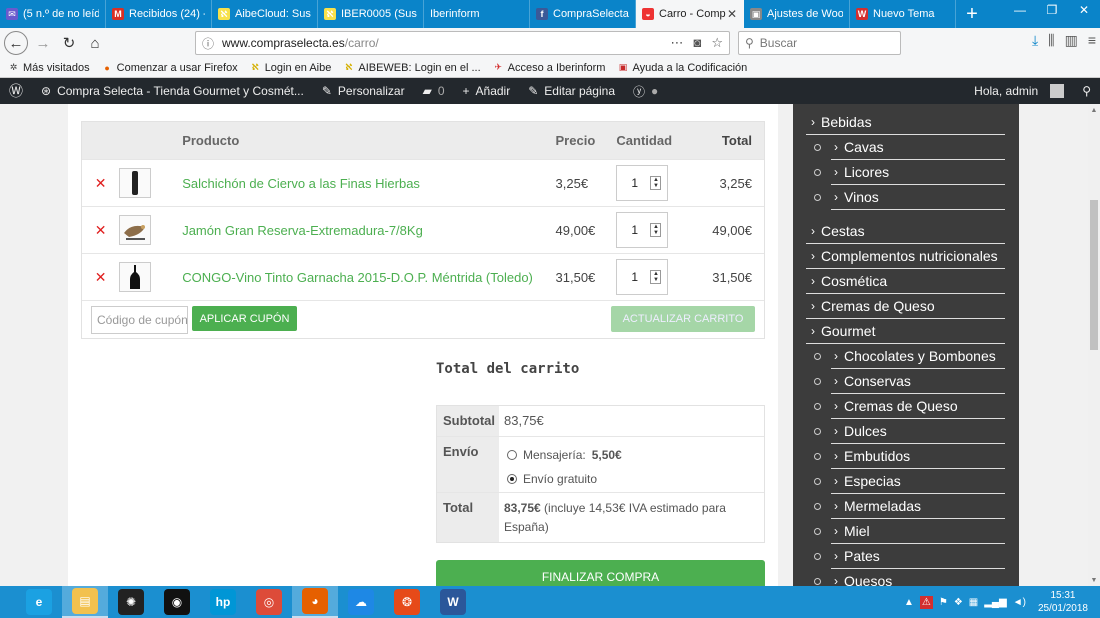  I want to click on back-button: ←, so click(16, 43).